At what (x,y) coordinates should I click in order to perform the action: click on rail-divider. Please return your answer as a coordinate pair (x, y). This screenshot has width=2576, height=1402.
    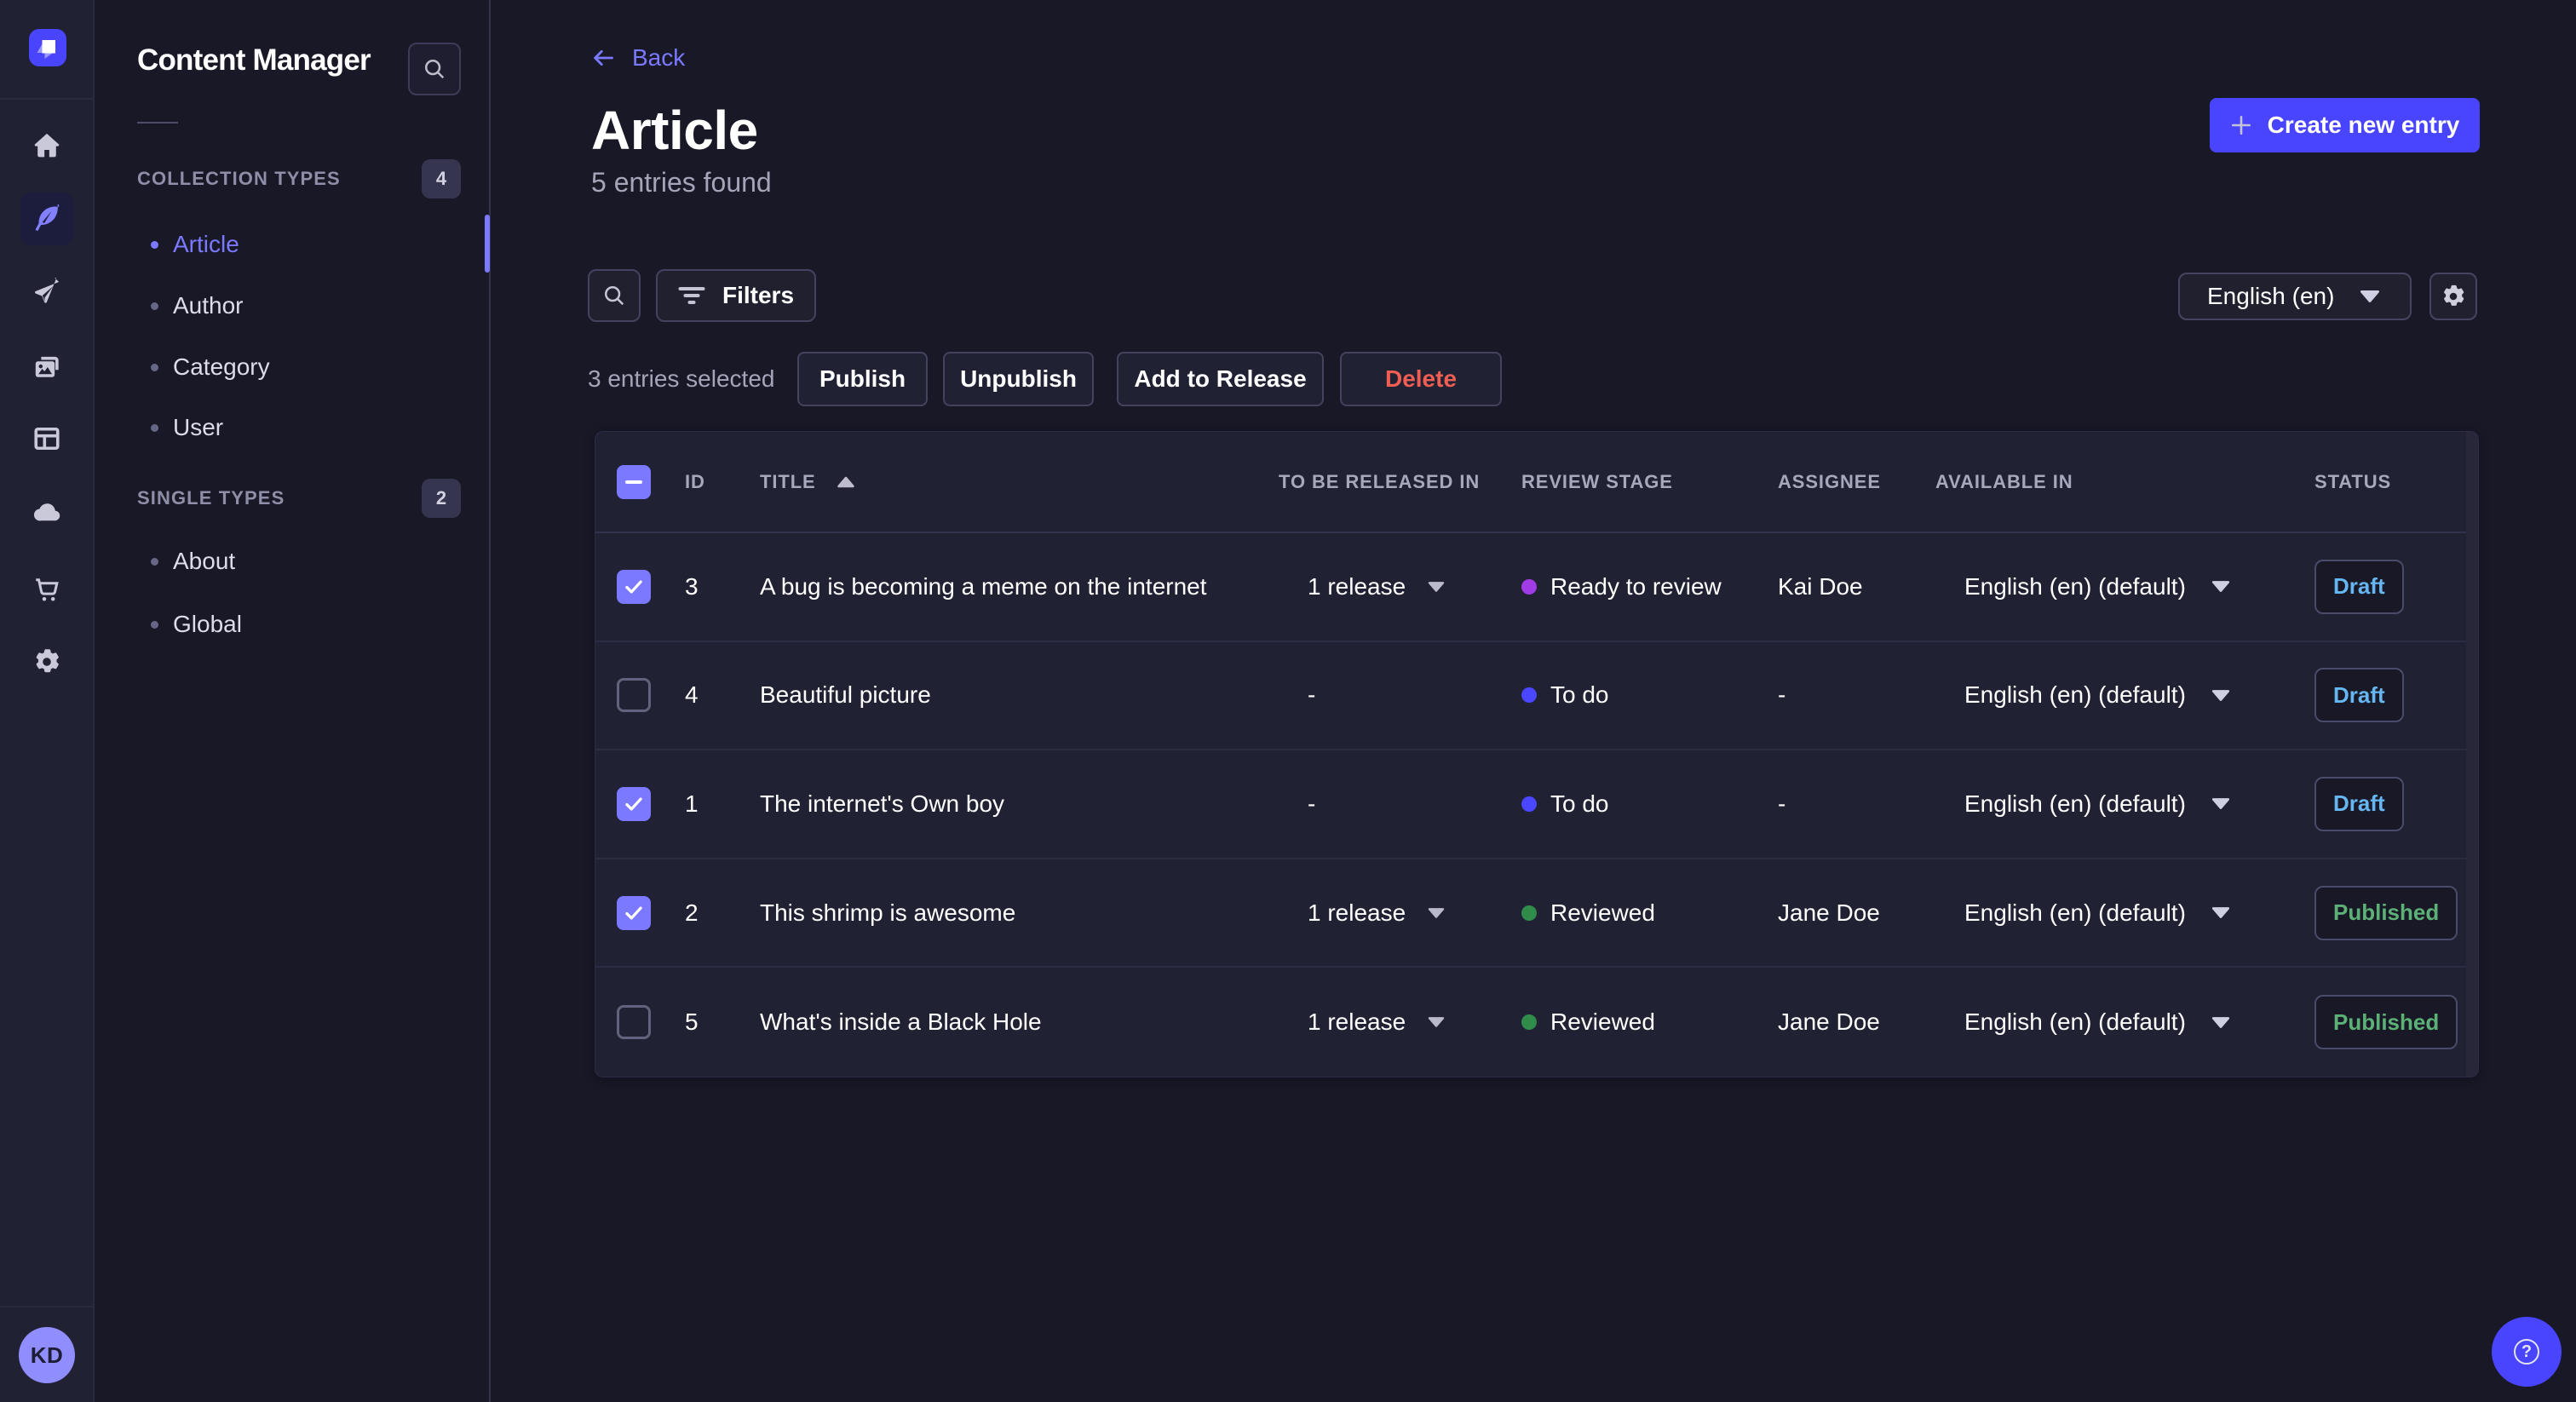
    Looking at the image, I should click on (46, 99).